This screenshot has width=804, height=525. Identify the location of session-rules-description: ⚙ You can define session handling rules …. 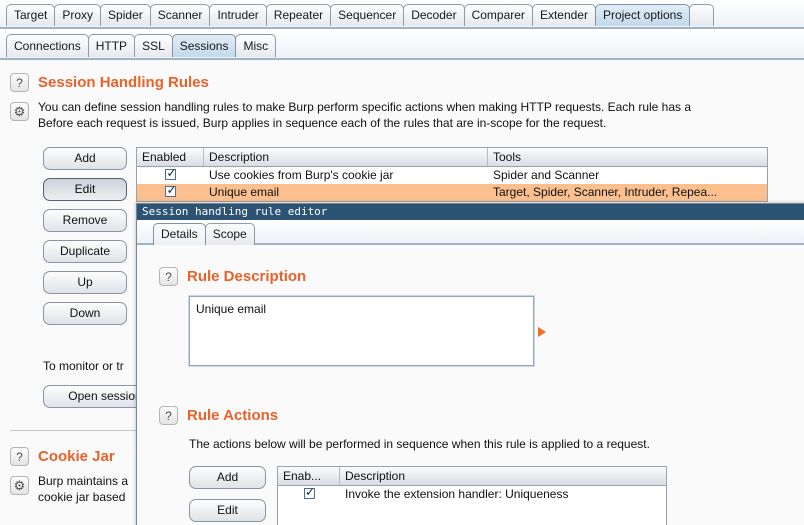
(351, 115).